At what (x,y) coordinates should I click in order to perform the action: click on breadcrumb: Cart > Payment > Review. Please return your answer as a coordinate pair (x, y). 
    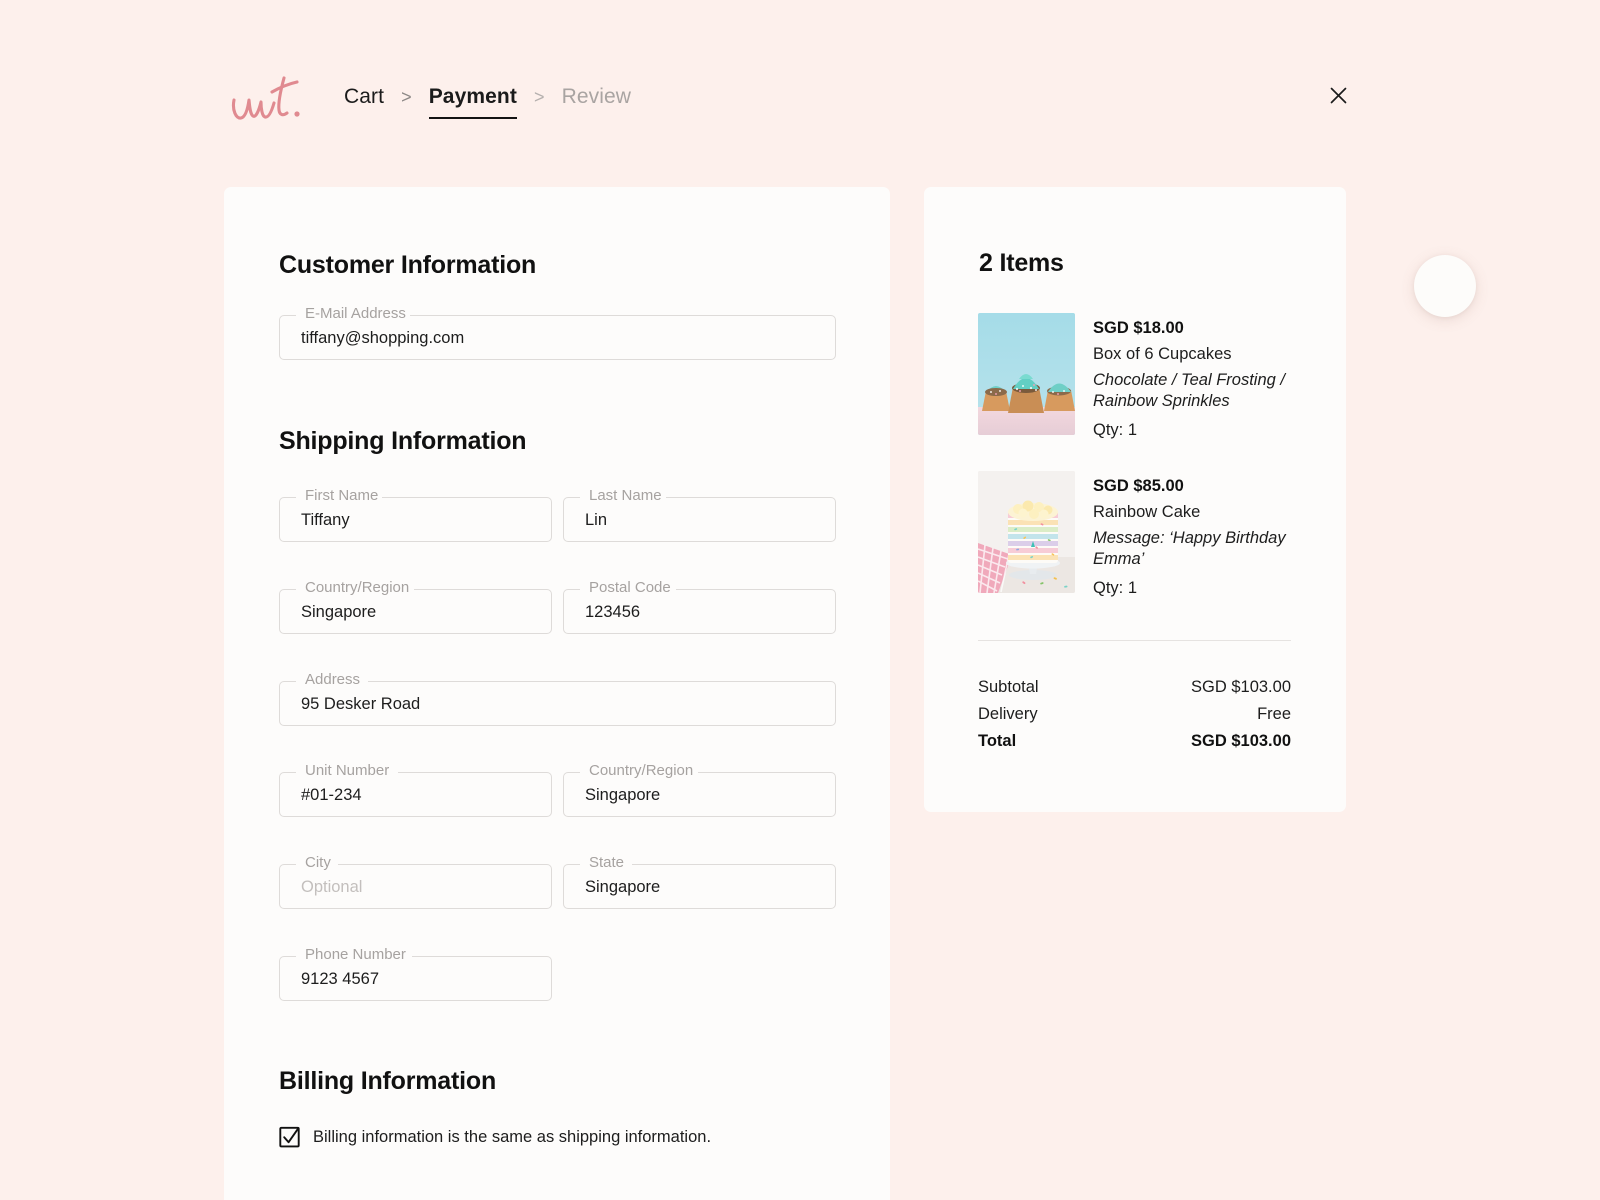
    Looking at the image, I should click on (487, 100).